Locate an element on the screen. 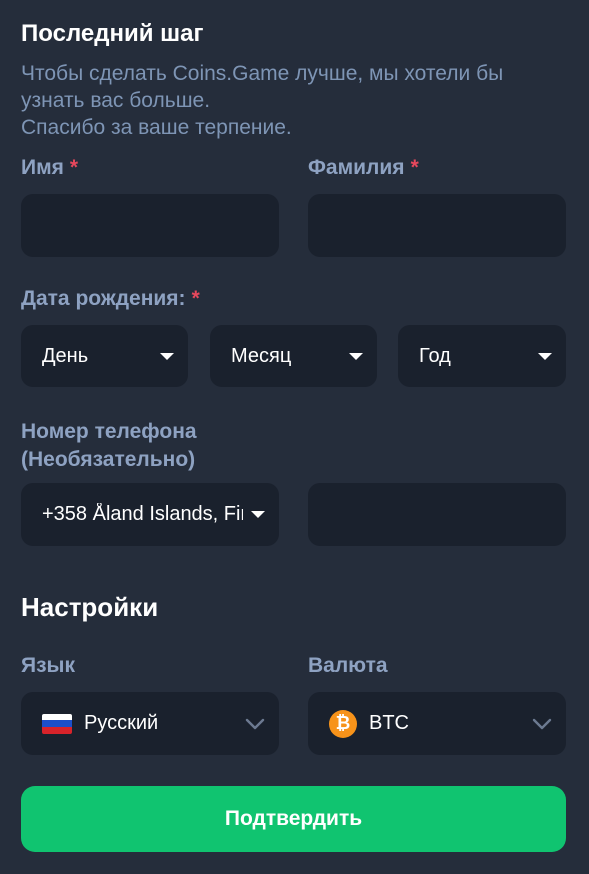 The width and height of the screenshot is (589, 874). phone-label: Номер телефона (Необязательно) is located at coordinates (109, 445).